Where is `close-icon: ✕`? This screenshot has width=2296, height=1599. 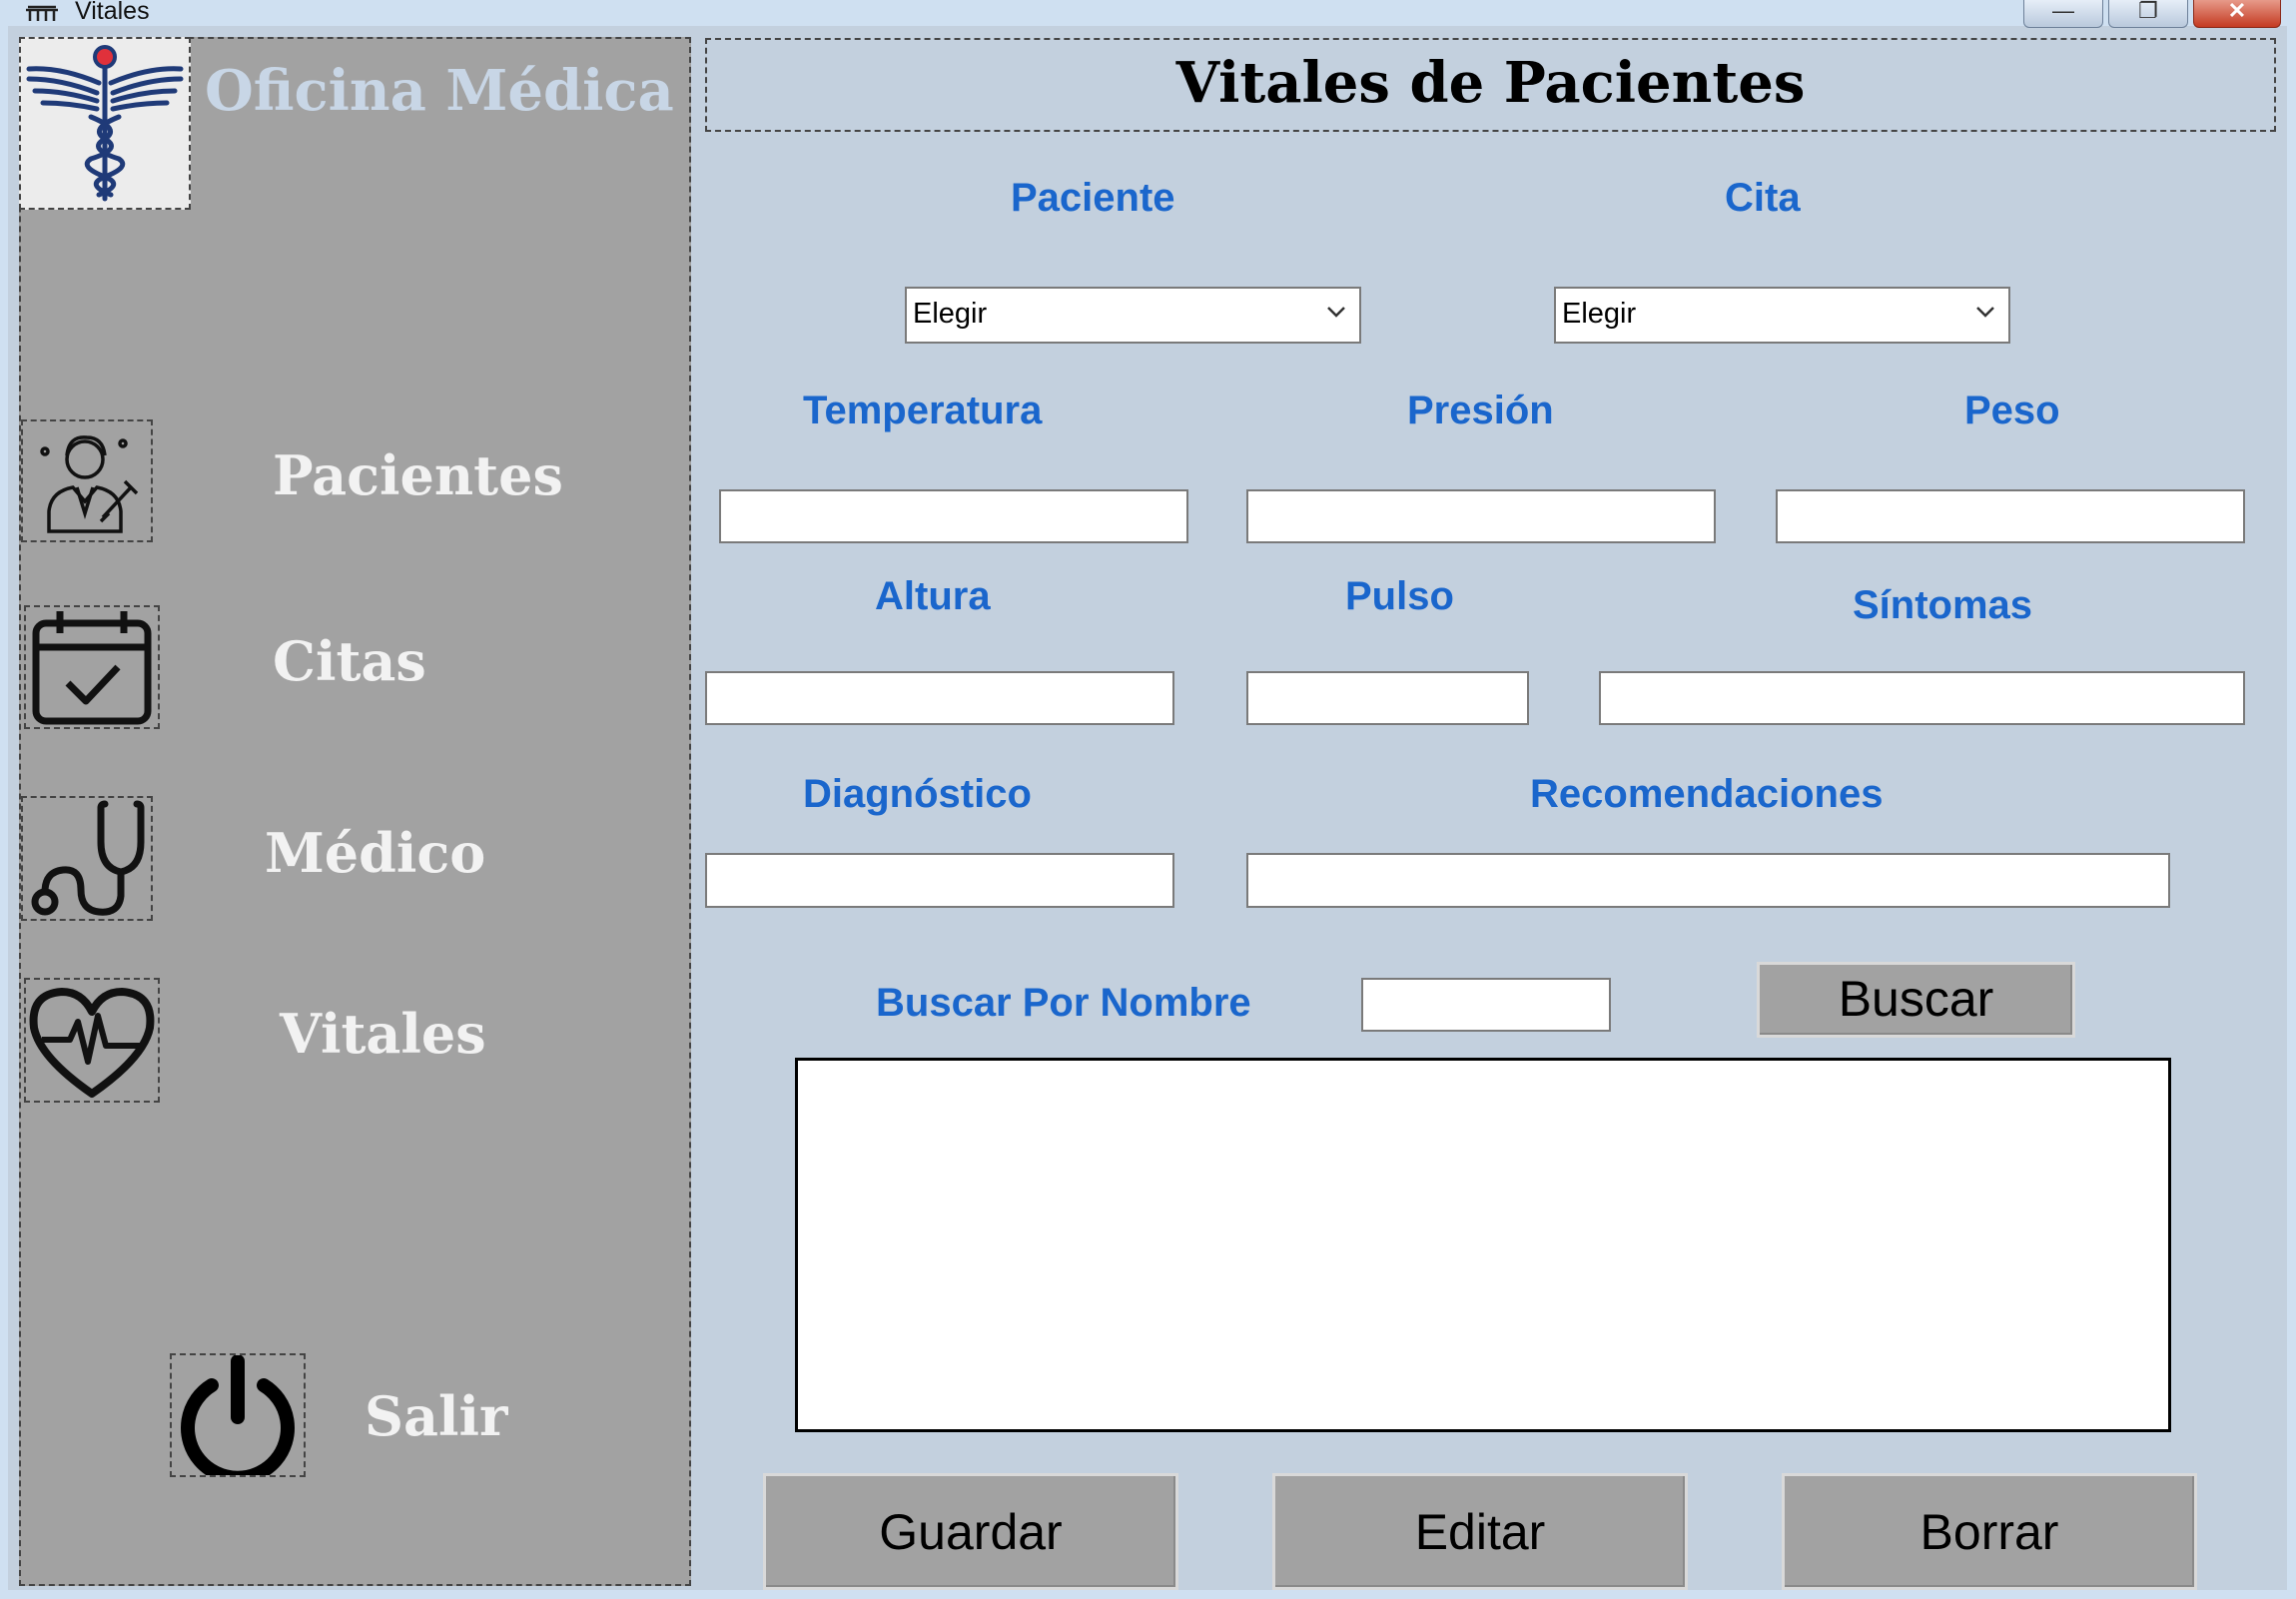 close-icon: ✕ is located at coordinates (2237, 12).